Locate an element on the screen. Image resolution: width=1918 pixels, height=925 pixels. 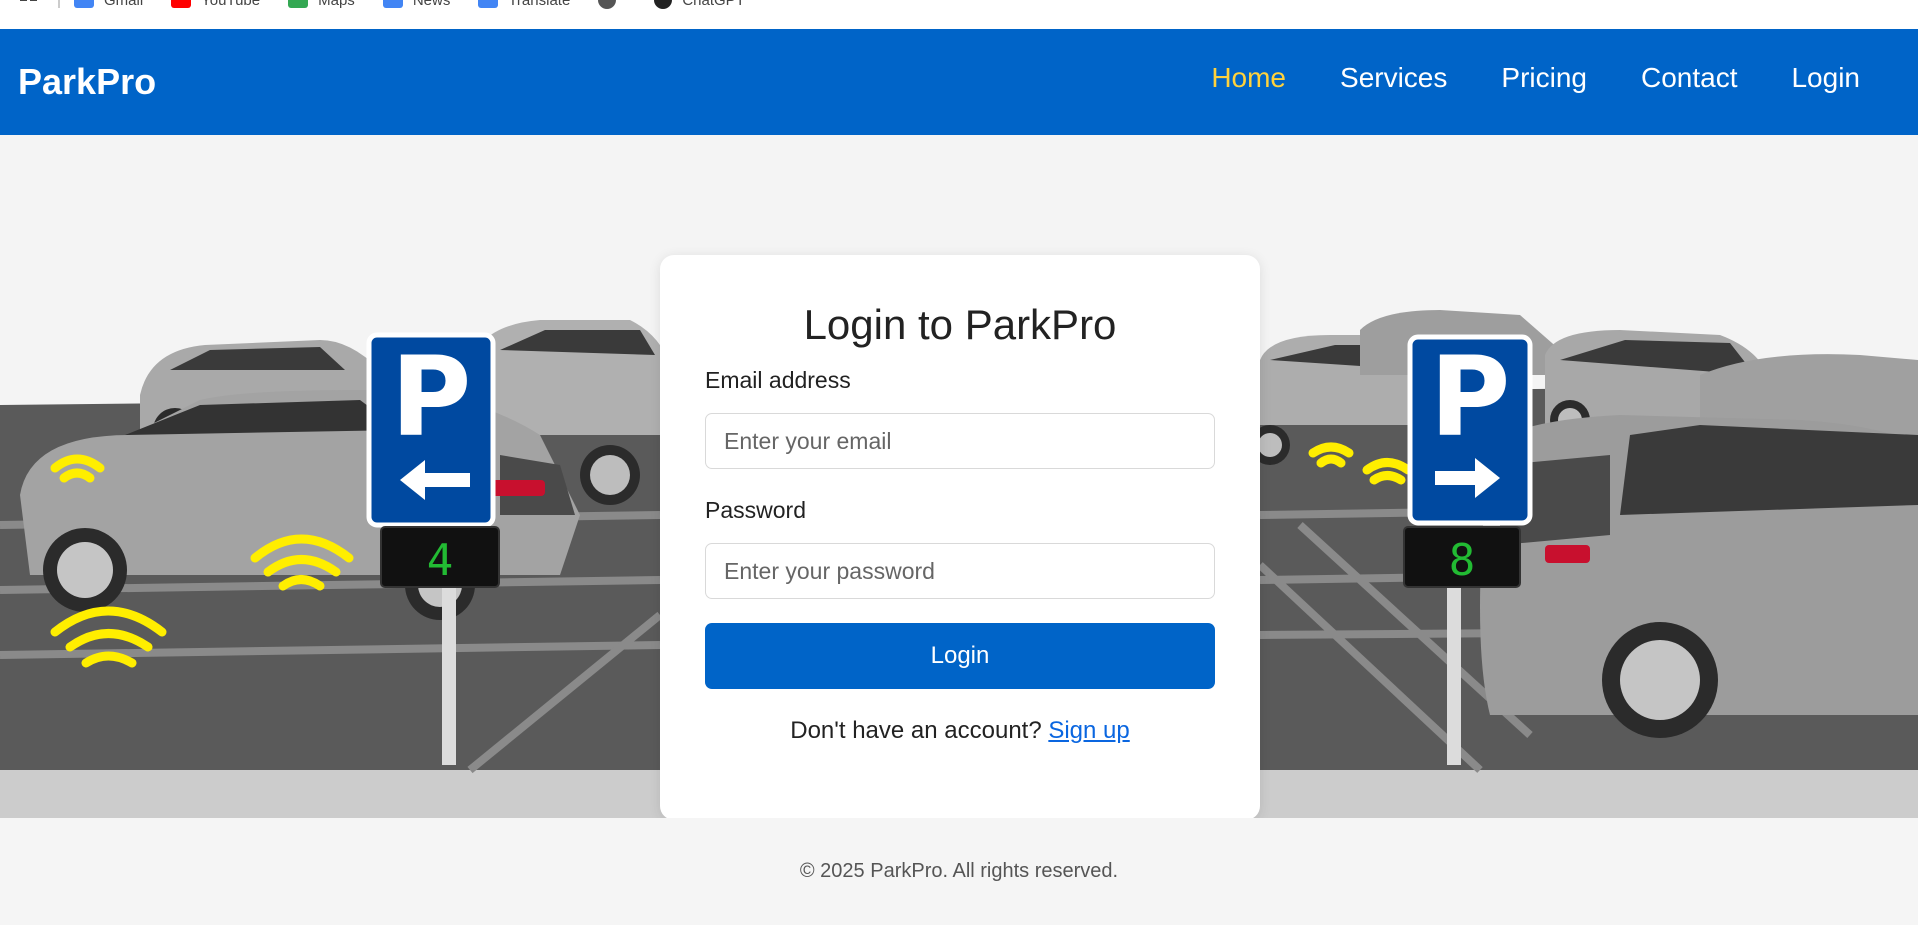
bookmark-label: Gmail is located at coordinates (124, 4).